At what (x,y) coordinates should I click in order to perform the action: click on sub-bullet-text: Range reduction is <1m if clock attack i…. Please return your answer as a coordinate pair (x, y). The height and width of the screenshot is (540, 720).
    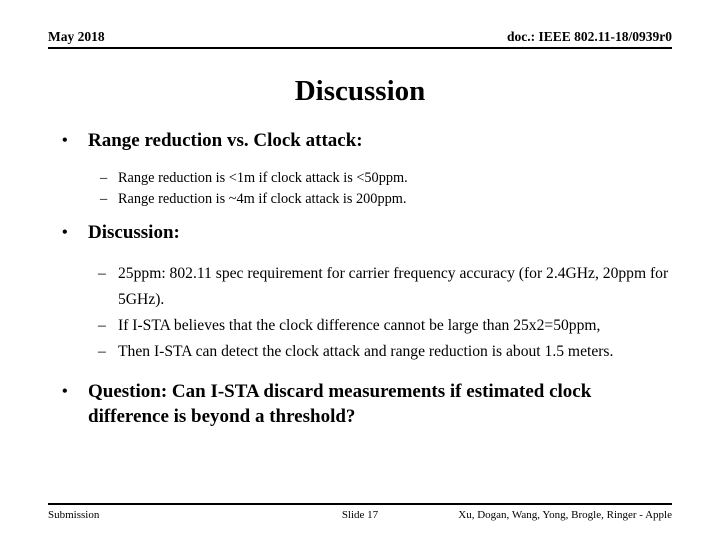
    Looking at the image, I should click on (263, 178).